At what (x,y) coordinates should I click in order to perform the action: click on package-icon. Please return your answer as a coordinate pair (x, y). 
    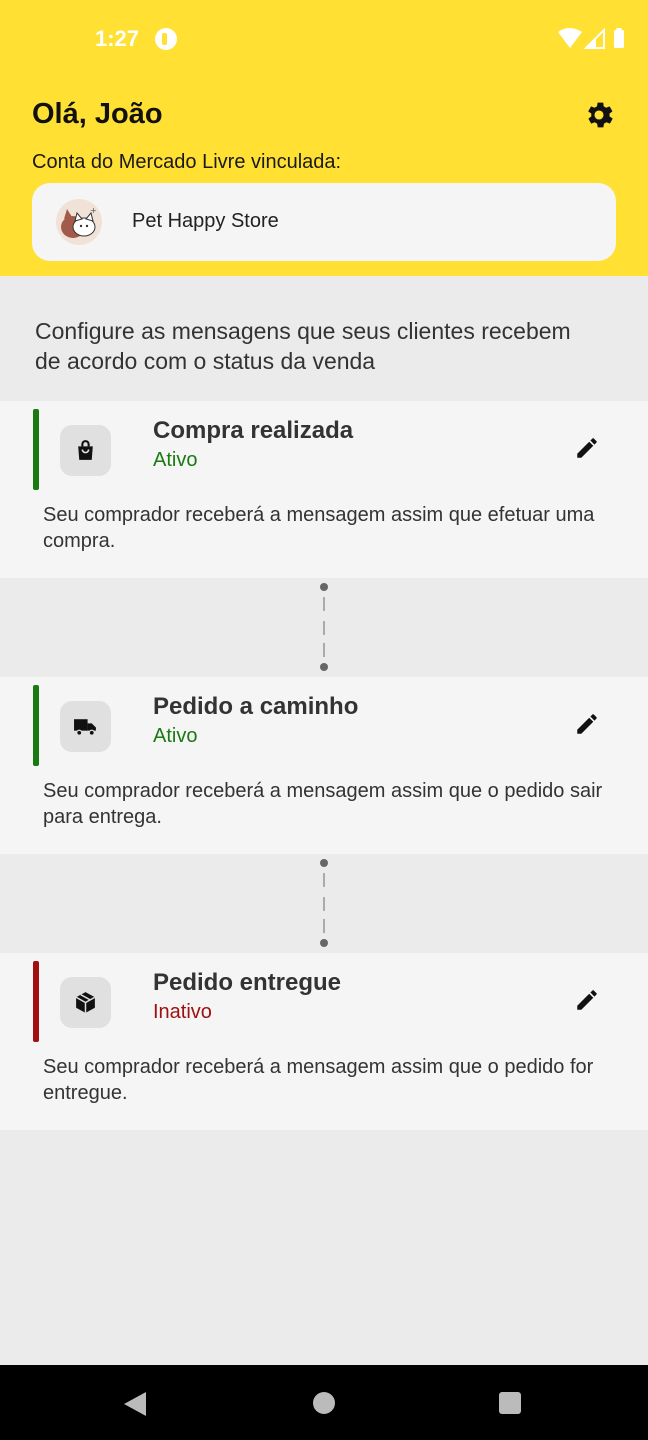
    Looking at the image, I should click on (85, 1002).